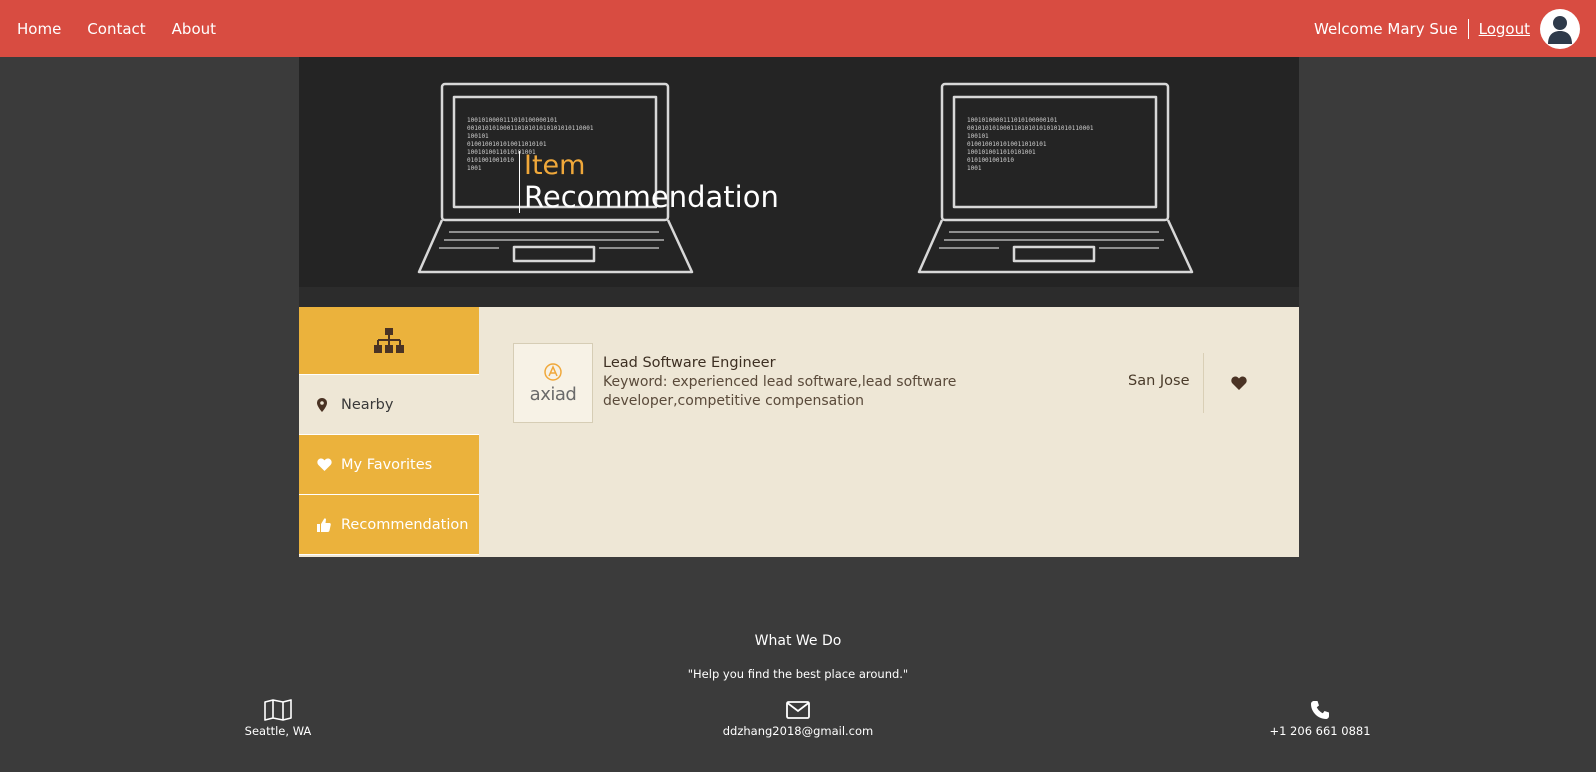  I want to click on welcome-text: Welcome Mary Sue, so click(1391, 28).